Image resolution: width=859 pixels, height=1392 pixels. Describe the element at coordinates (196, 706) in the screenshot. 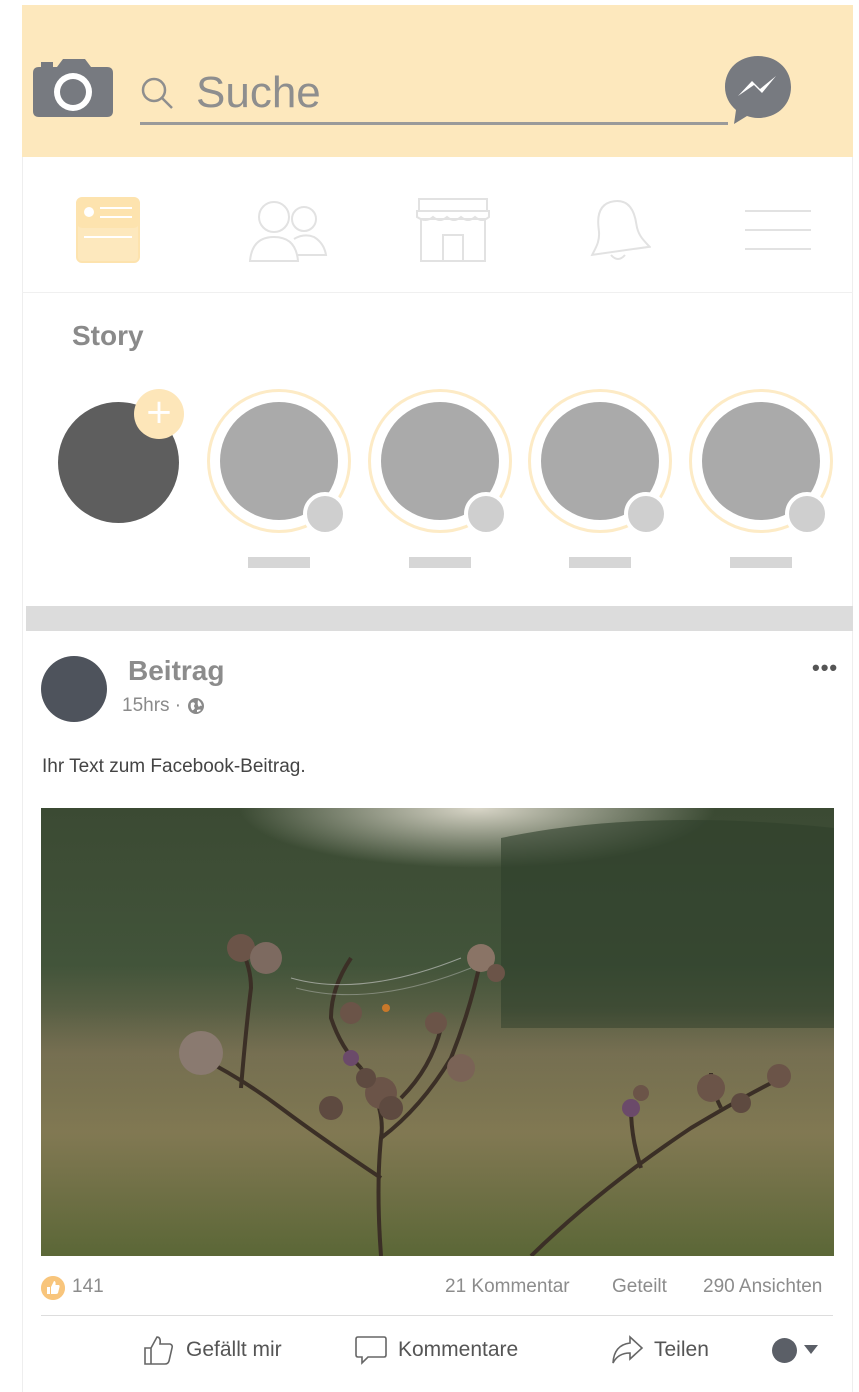

I see `globe-icon` at that location.